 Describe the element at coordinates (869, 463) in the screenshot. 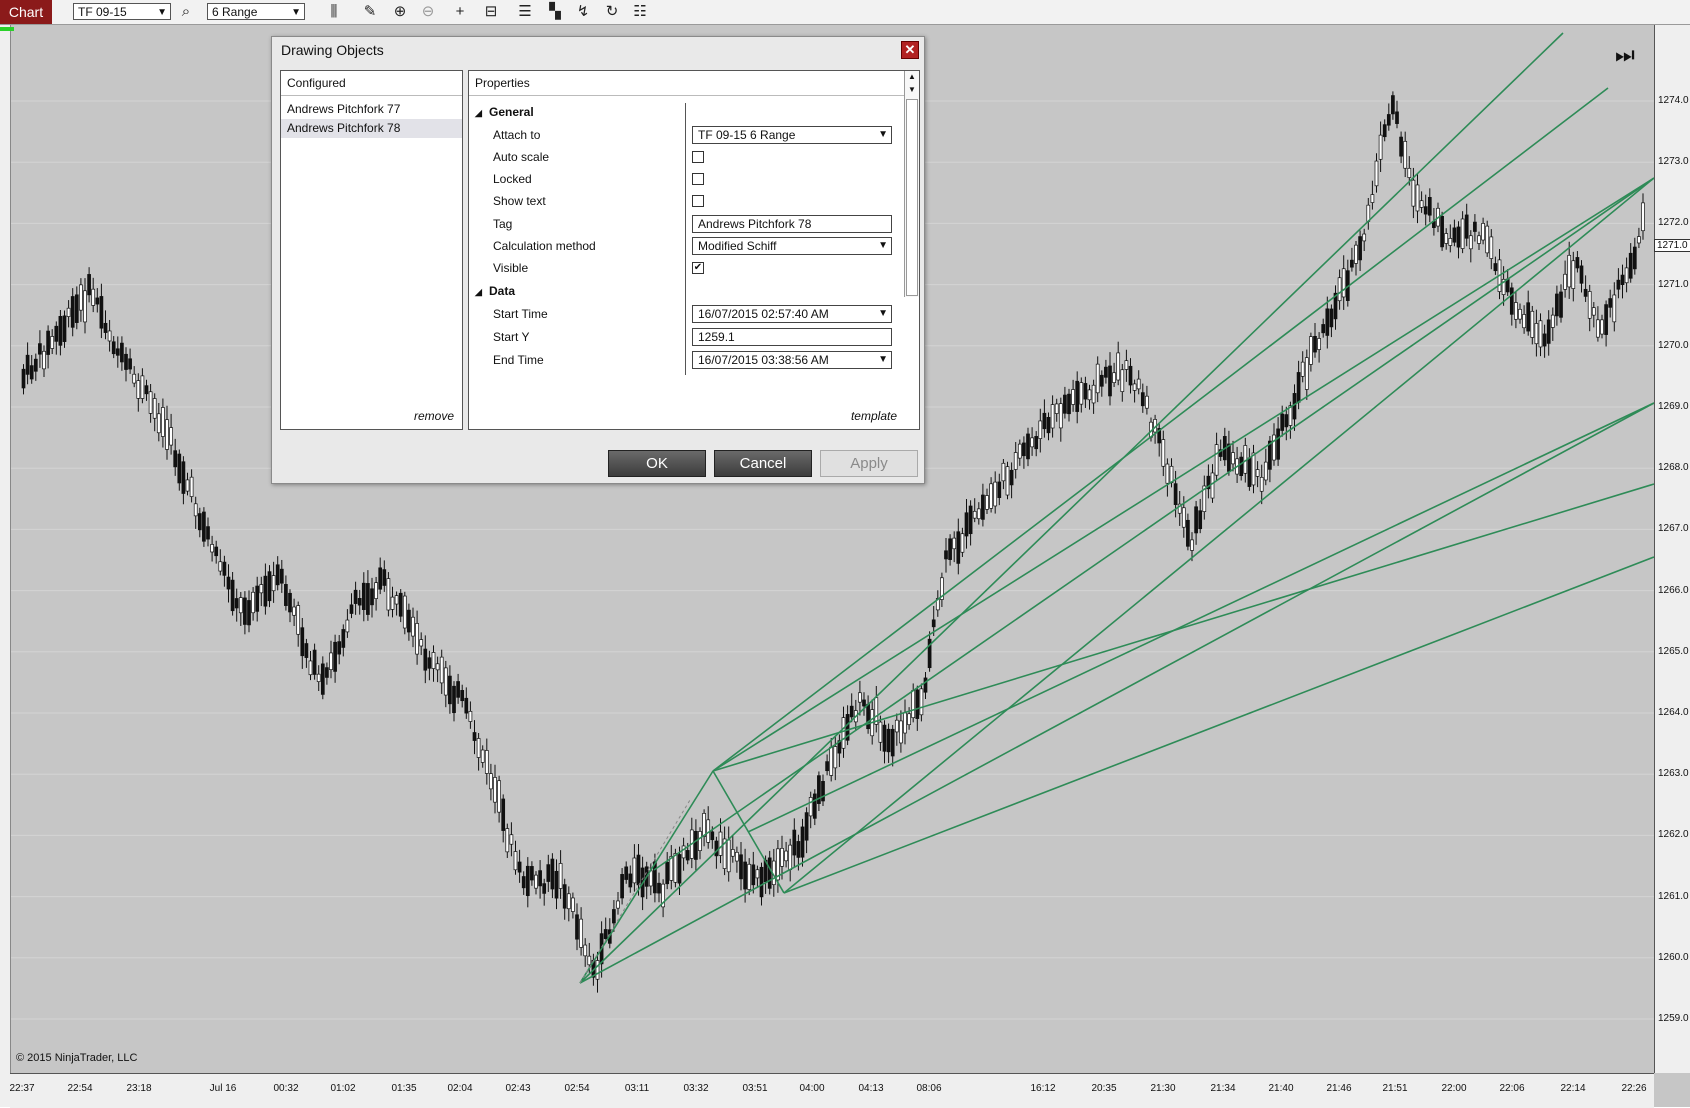

I see `apply-button: Apply` at that location.